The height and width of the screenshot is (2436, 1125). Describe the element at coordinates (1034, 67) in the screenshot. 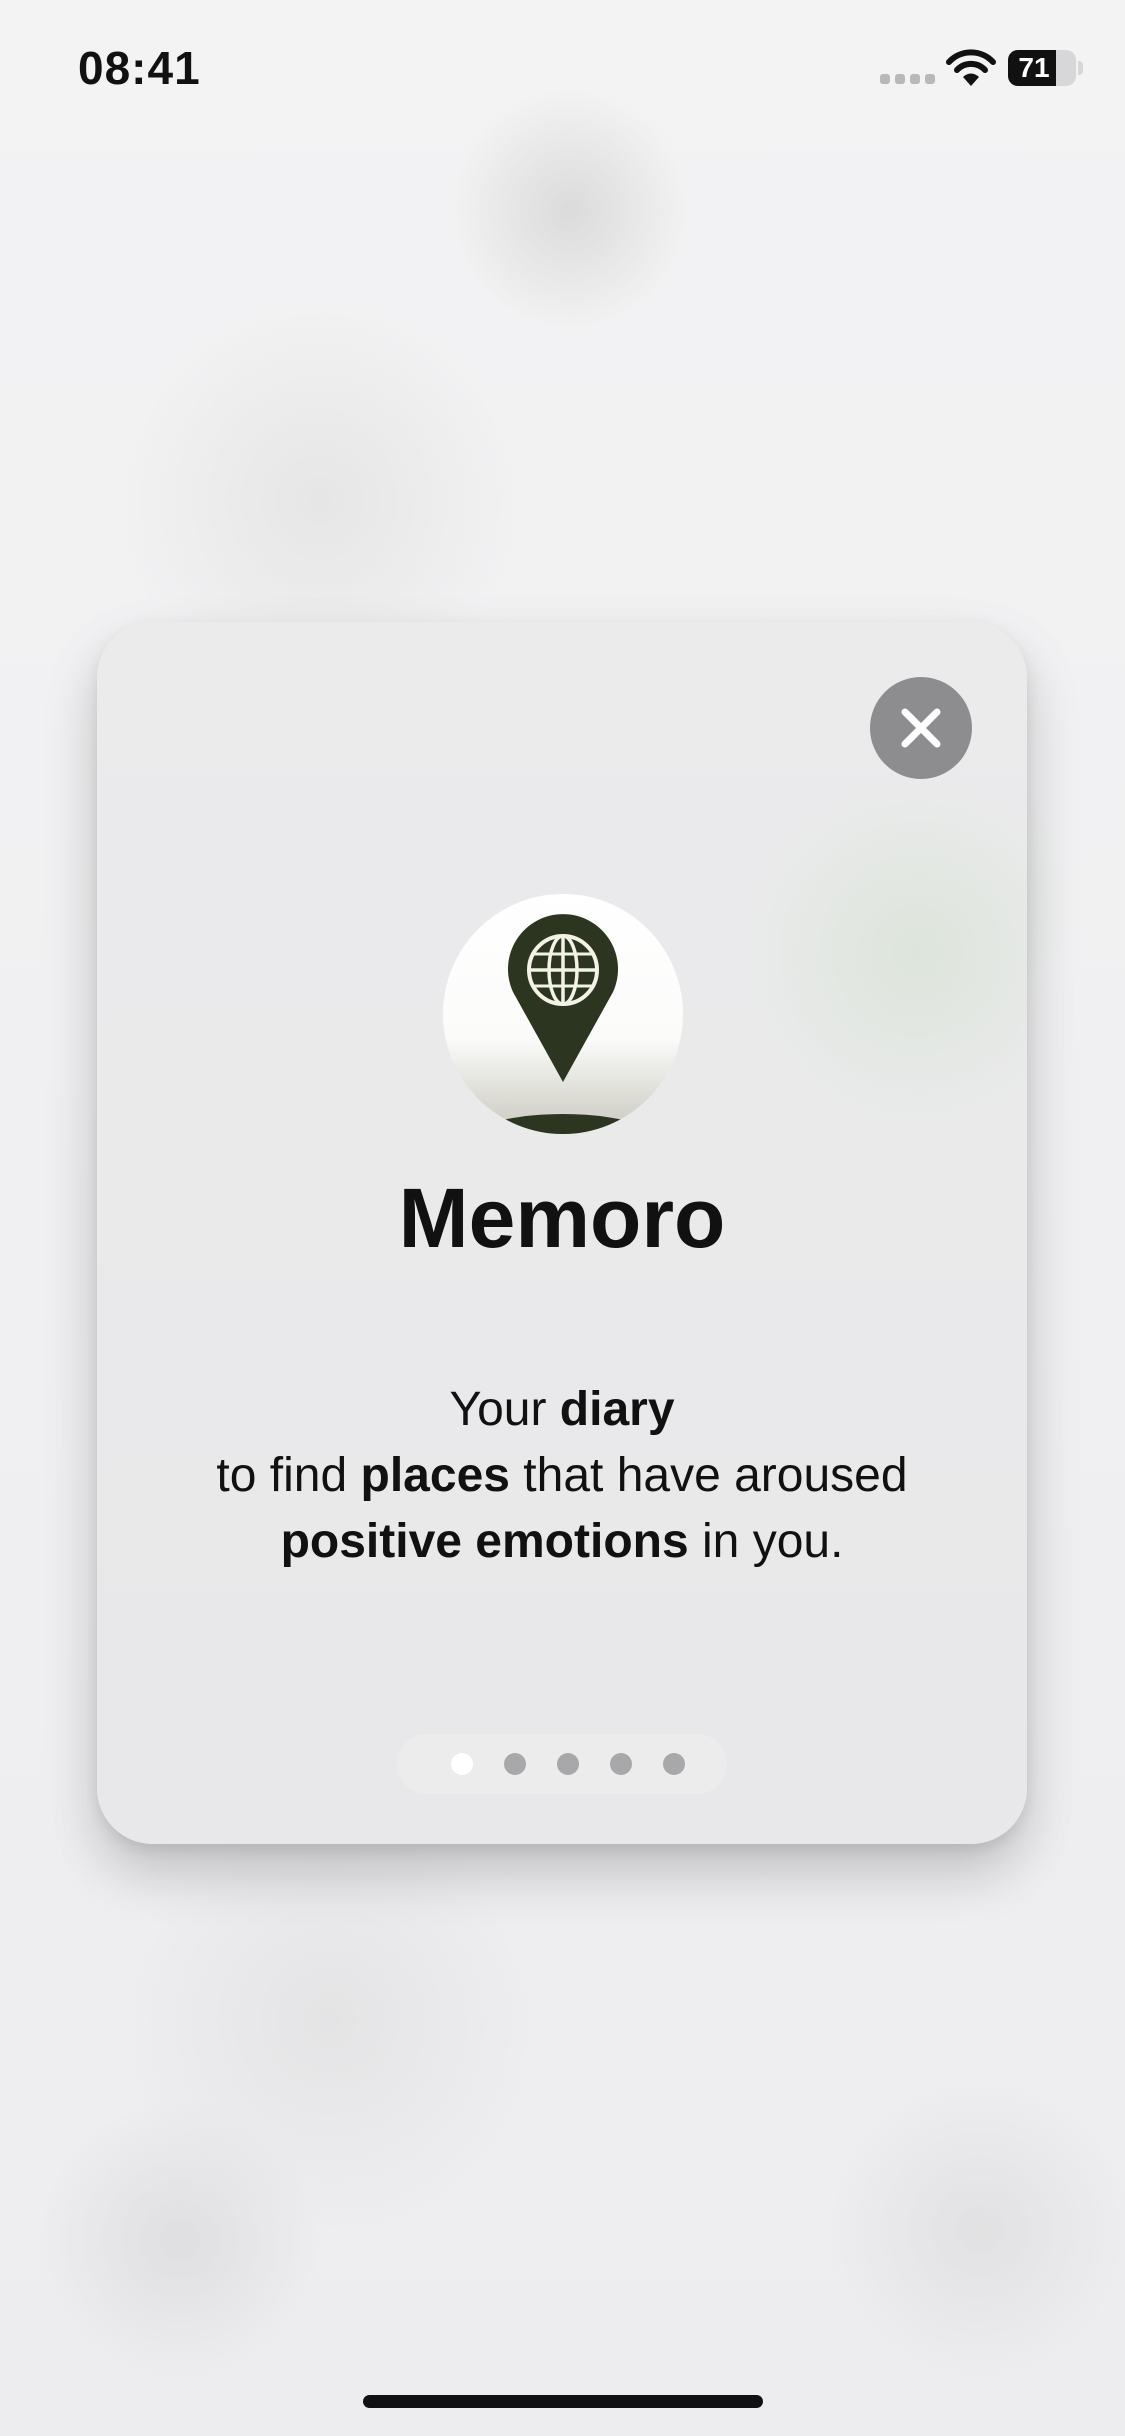

I see `battery-level: 71` at that location.